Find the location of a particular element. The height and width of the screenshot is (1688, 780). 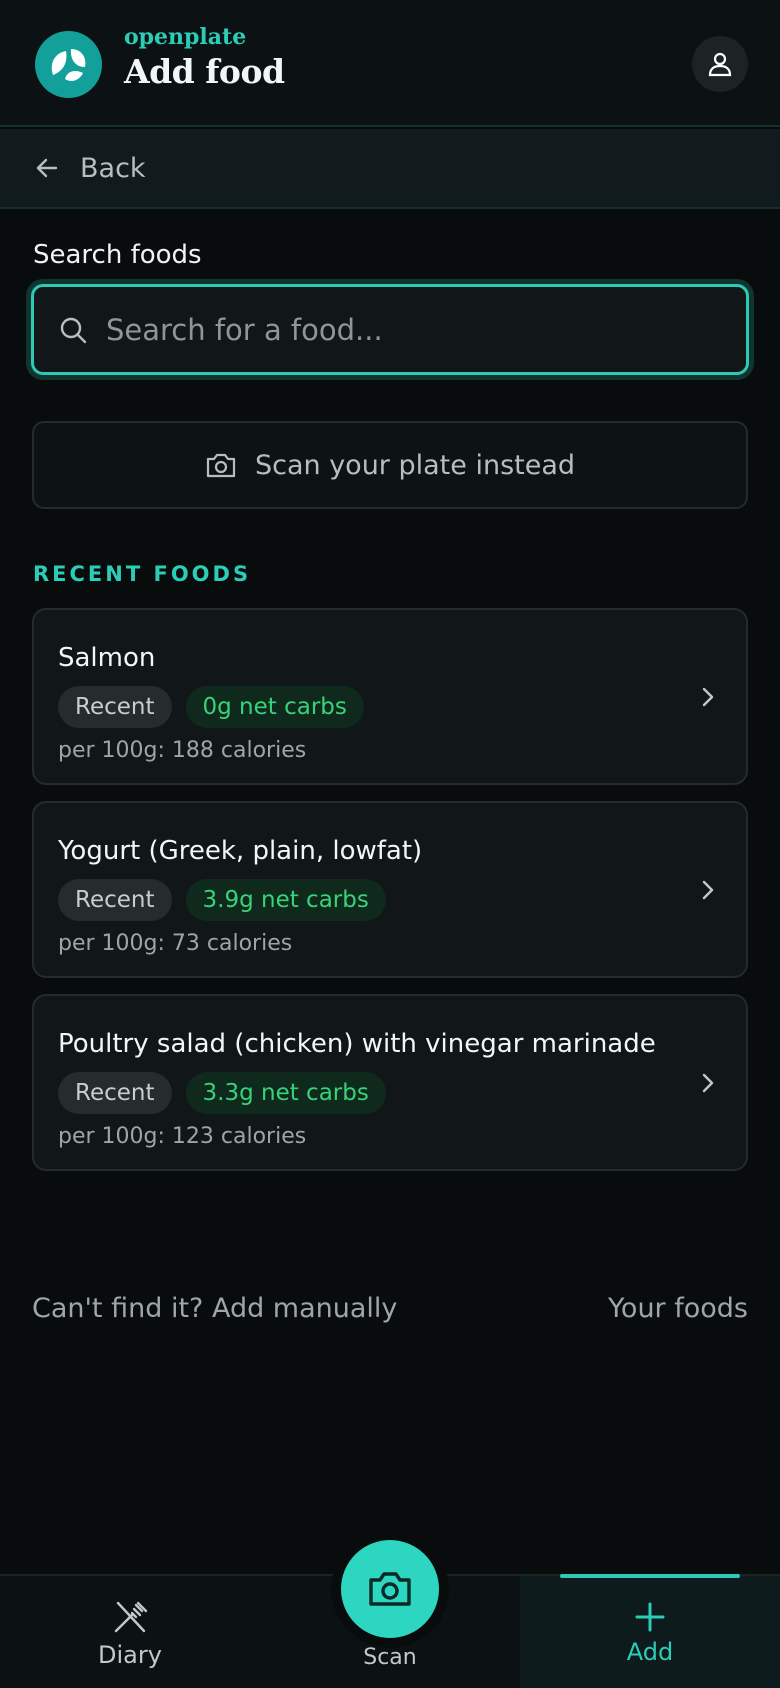

search-box is located at coordinates (390, 329).